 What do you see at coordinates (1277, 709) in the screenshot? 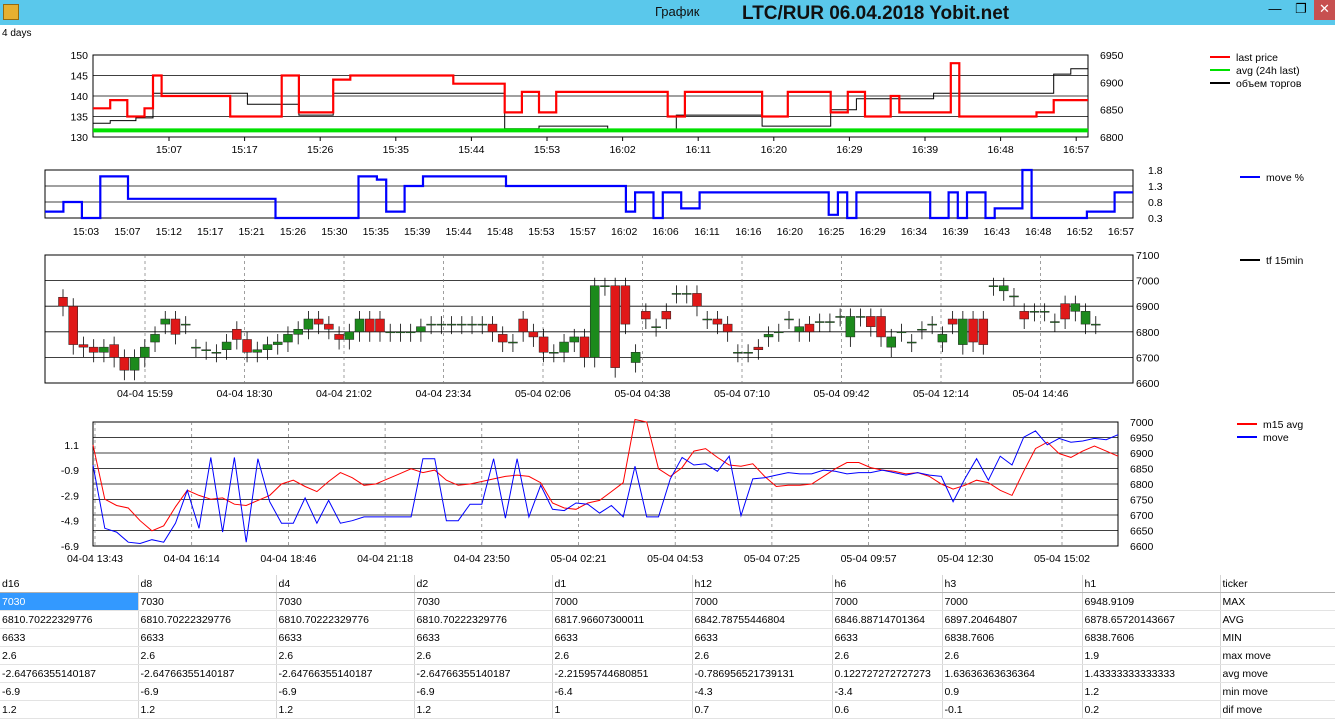
I see `table-cell: dif move` at bounding box center [1277, 709].